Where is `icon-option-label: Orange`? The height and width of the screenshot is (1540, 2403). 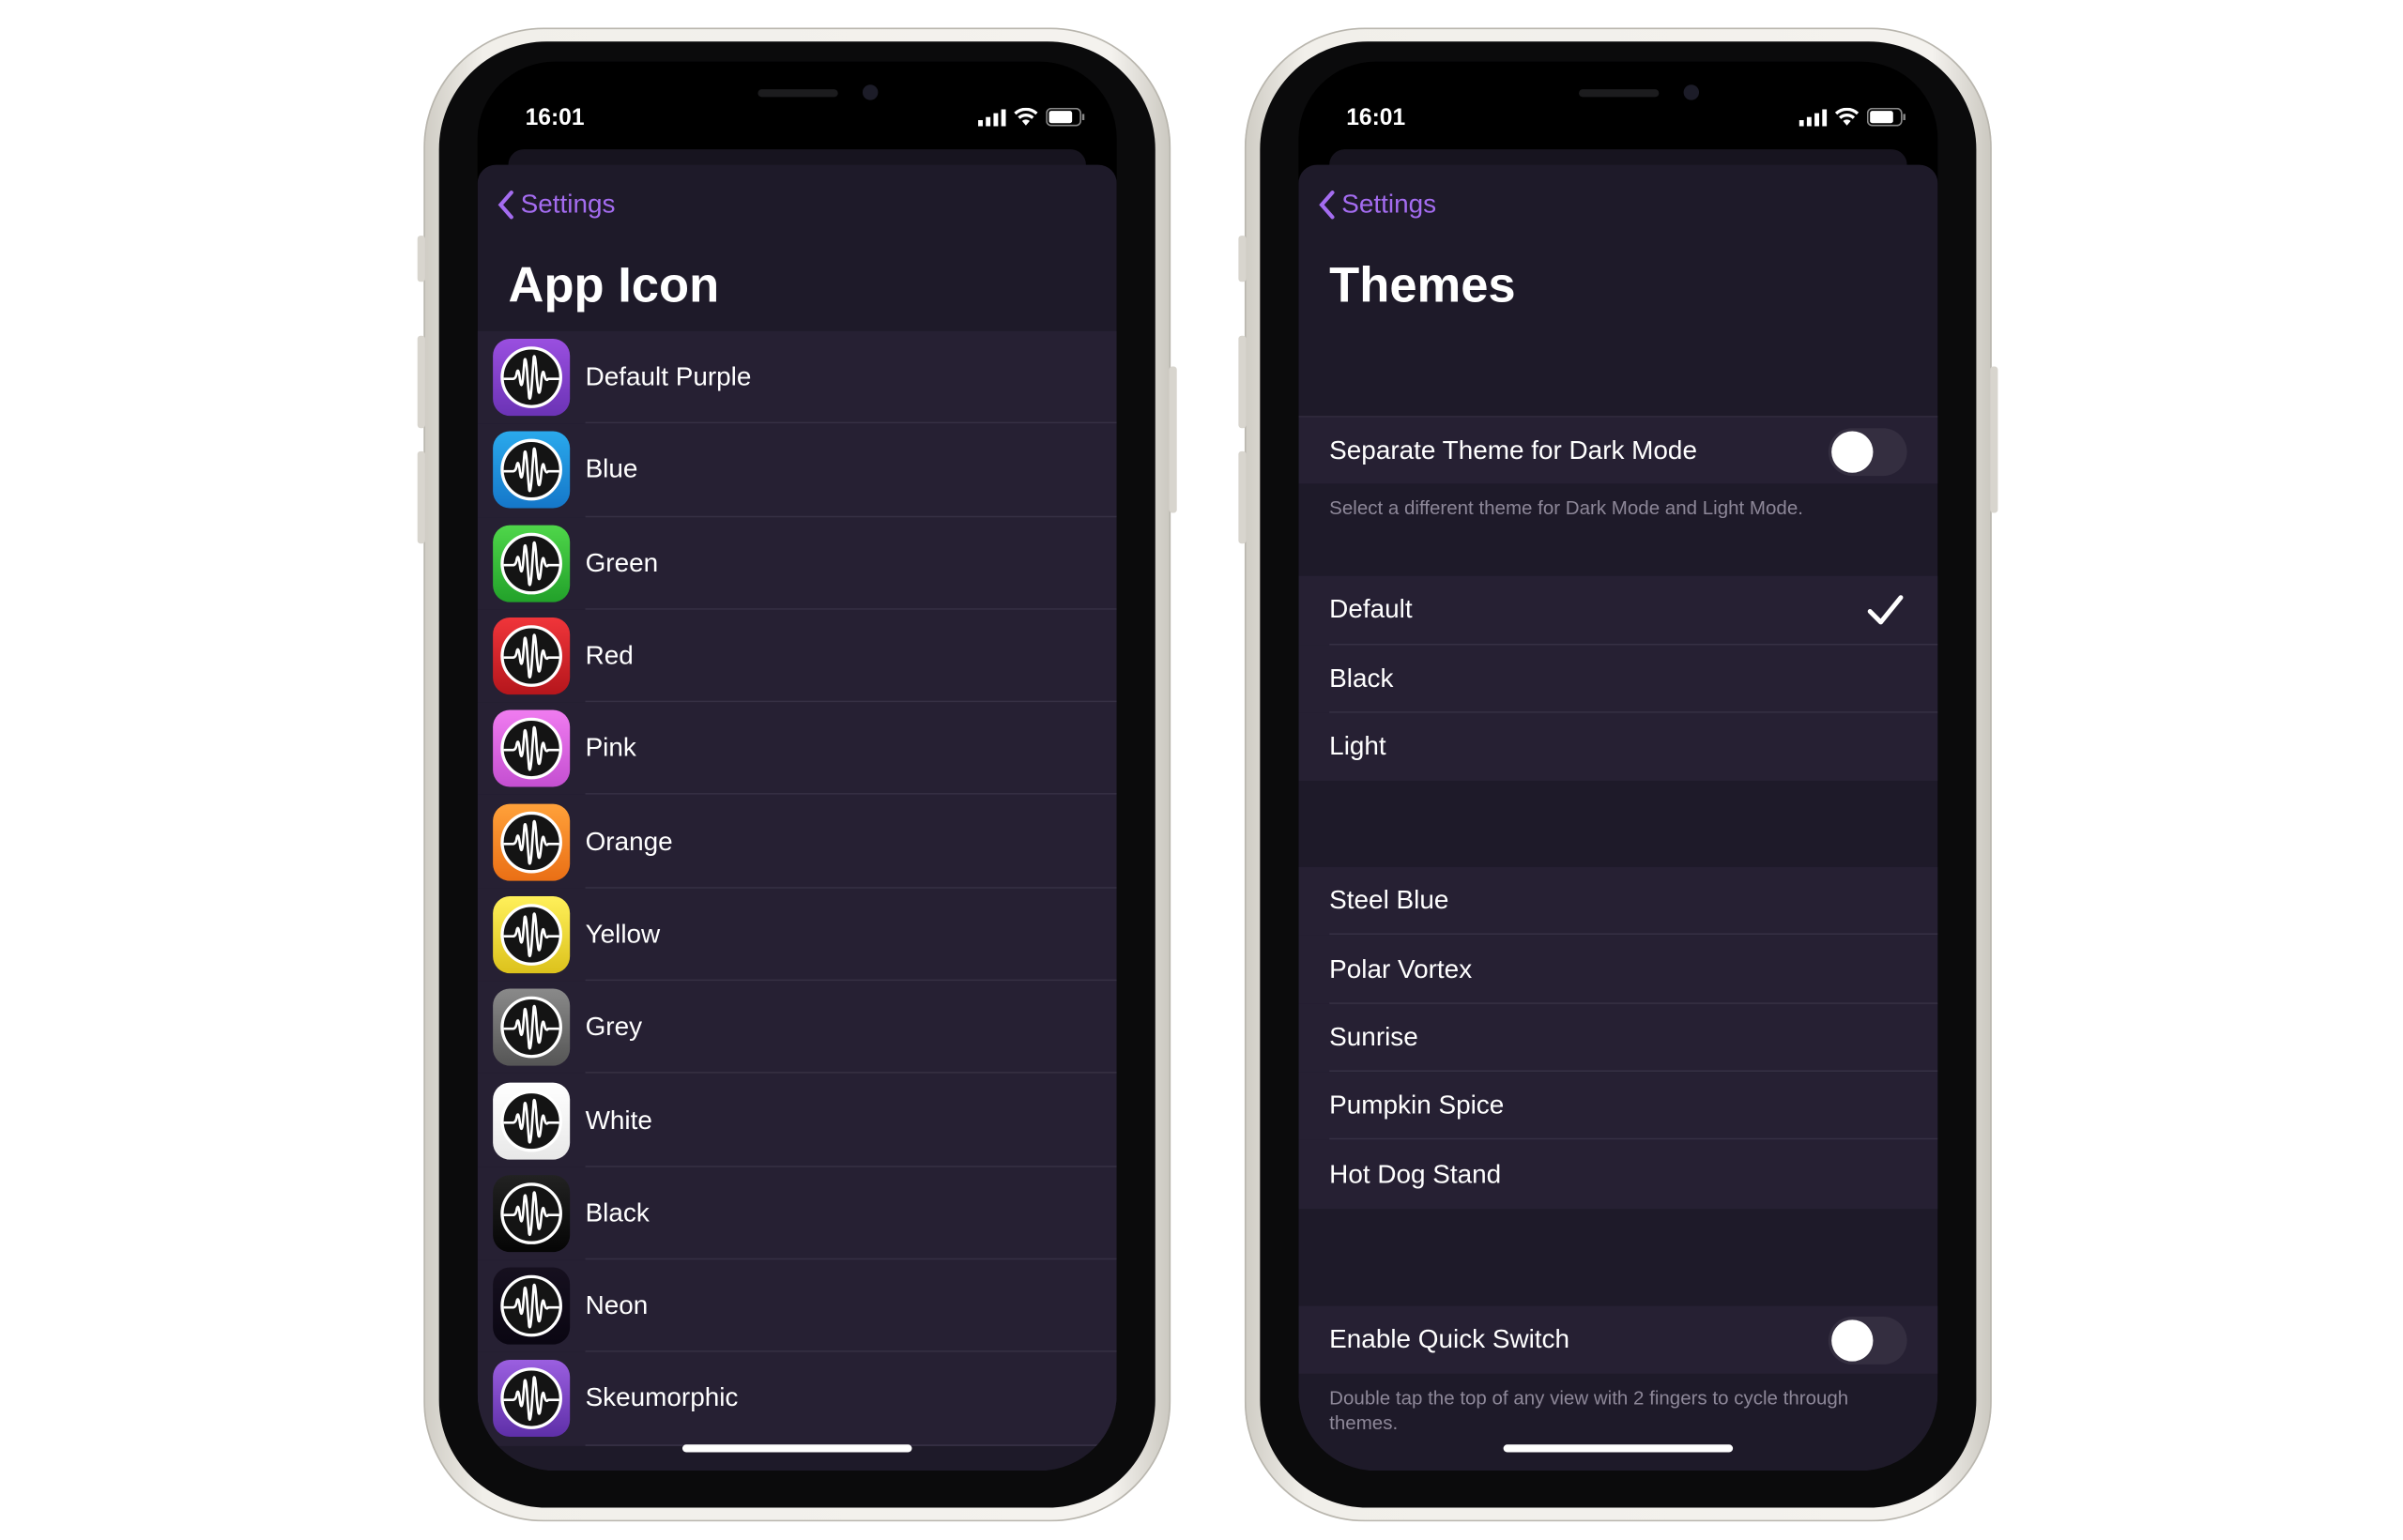
icon-option-label: Orange is located at coordinates (629, 841).